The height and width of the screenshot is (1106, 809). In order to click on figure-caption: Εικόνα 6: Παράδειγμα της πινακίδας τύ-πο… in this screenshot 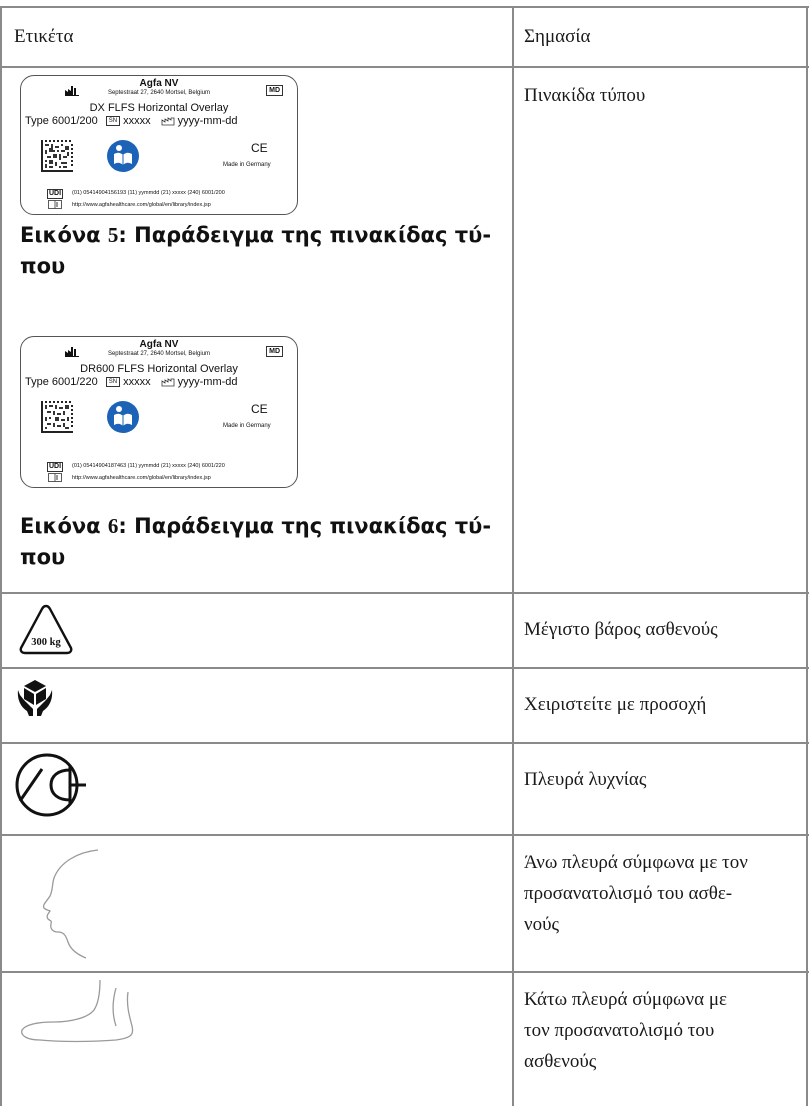, I will do `click(265, 542)`.